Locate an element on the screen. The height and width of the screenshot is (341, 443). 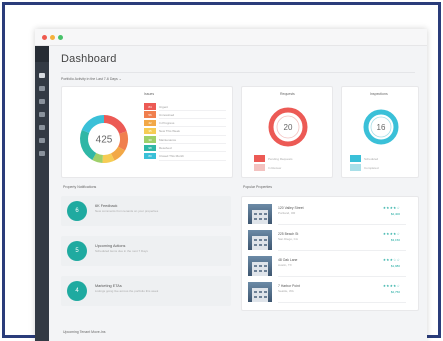
sidebar-item-dashboard is located at coordinates (42, 76).